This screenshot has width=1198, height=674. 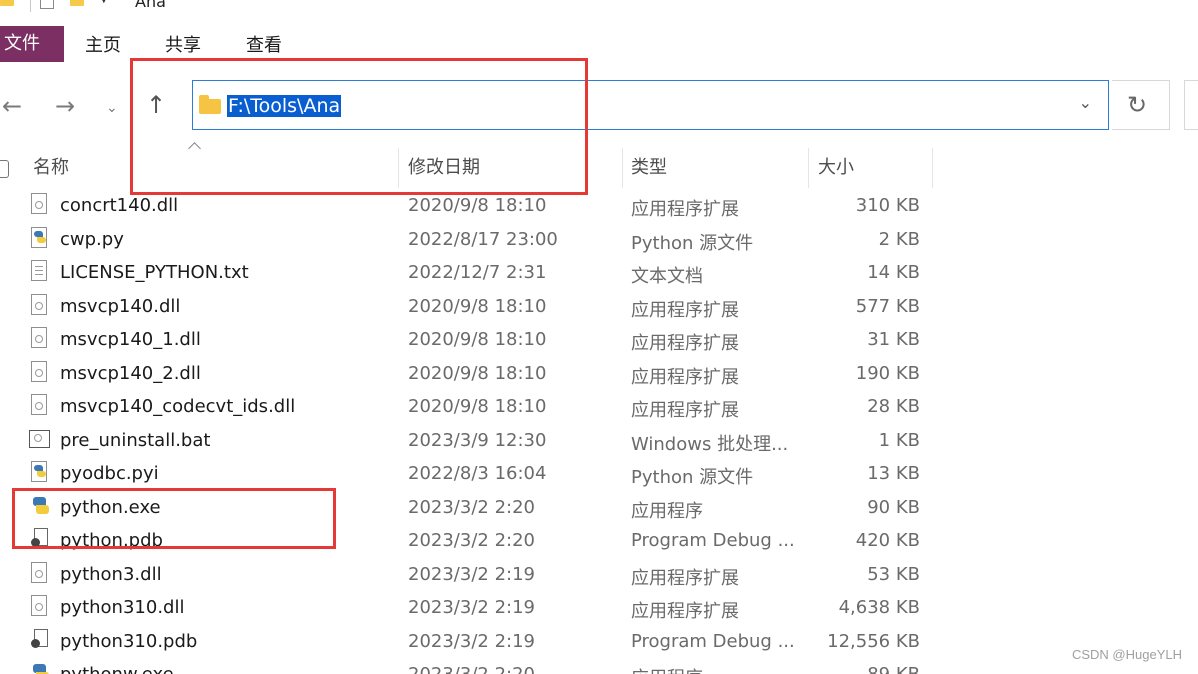 What do you see at coordinates (4, 169) in the screenshot?
I see `select-all-checkbox` at bounding box center [4, 169].